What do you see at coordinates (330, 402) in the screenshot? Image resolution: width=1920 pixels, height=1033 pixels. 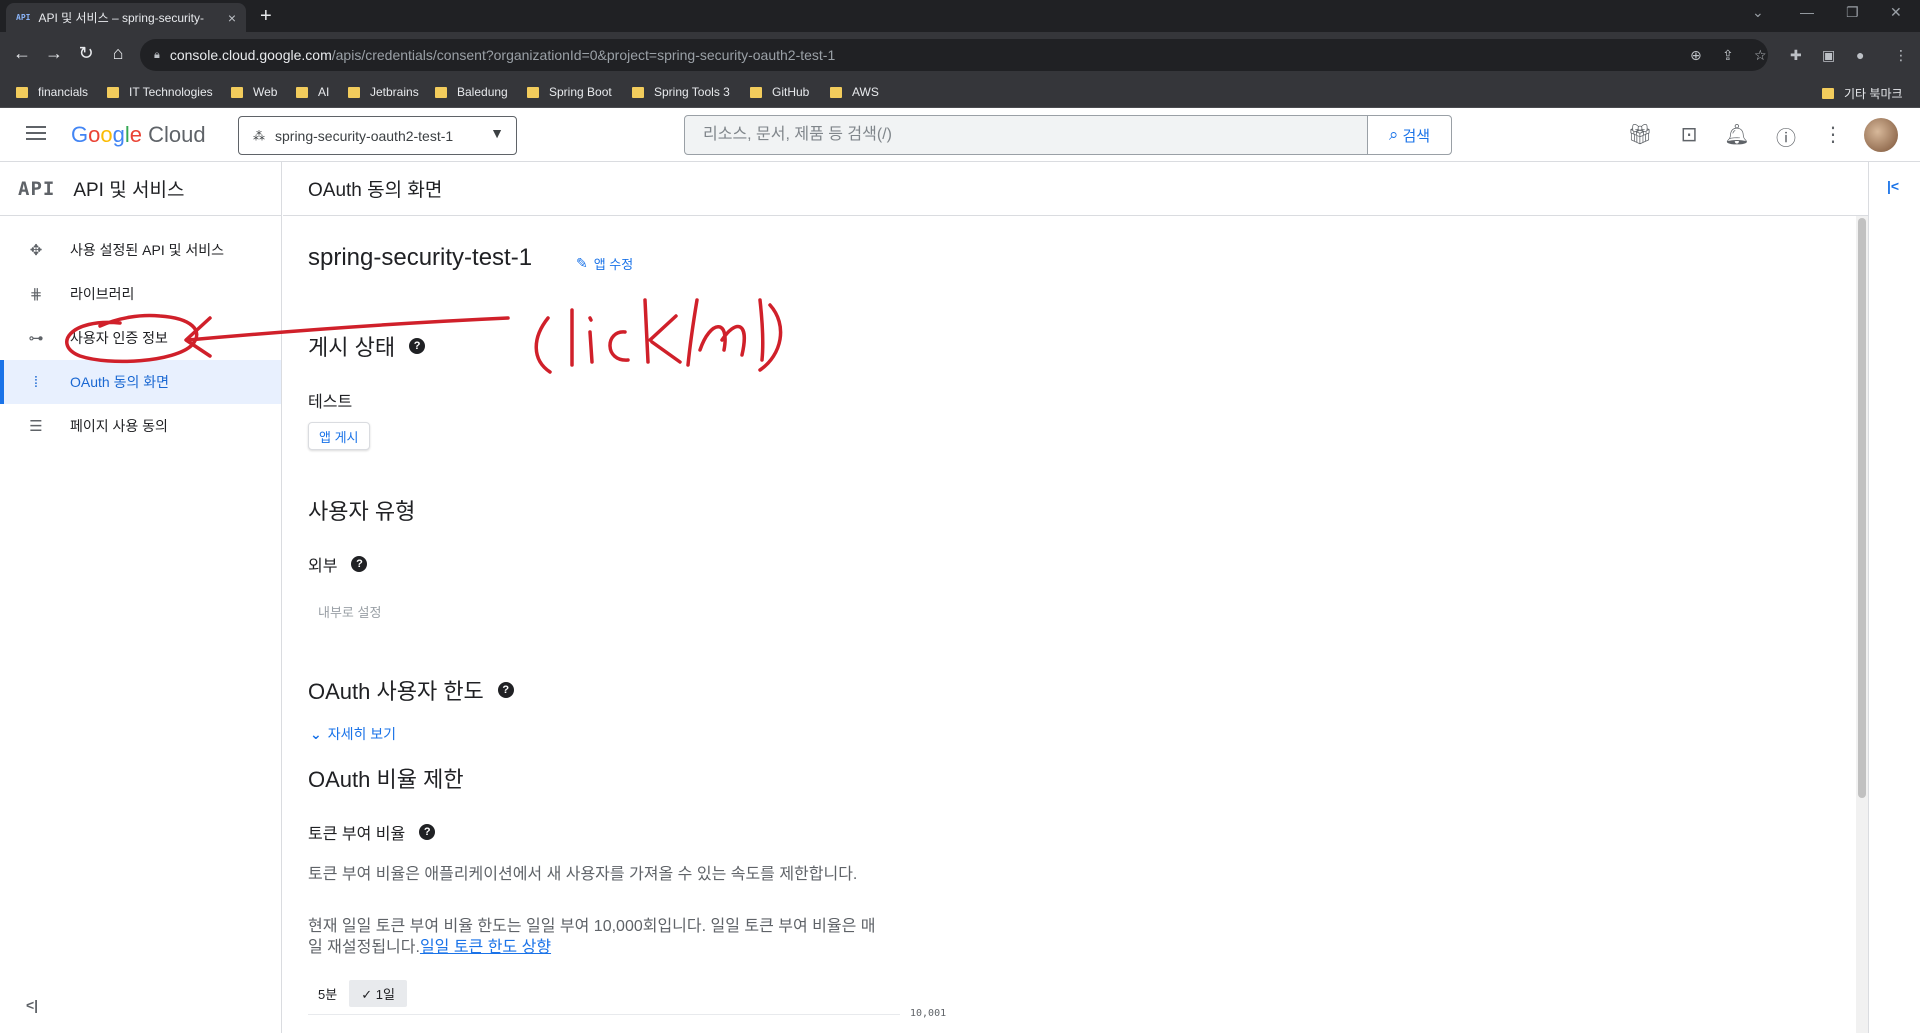 I see `publish-status-value: 테스트` at bounding box center [330, 402].